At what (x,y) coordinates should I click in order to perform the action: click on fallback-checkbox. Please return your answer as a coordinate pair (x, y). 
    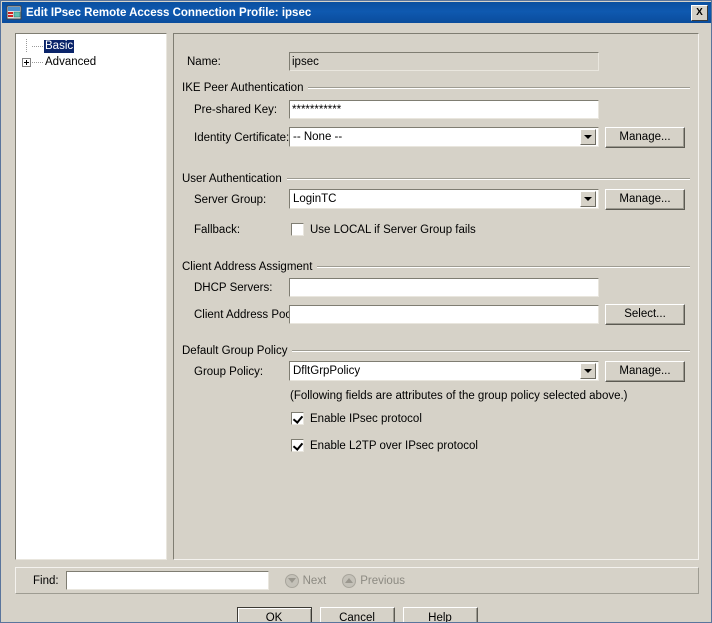
    Looking at the image, I should click on (297, 229).